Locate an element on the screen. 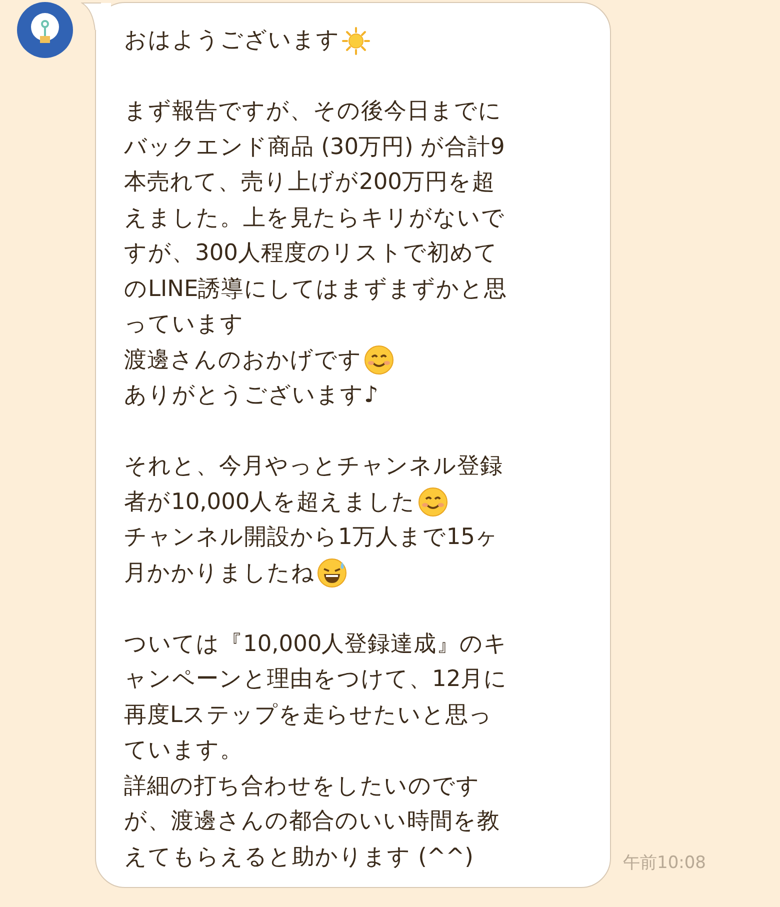  message-text: のLINE誘導にしてはまずまずかと思 is located at coordinates (316, 289).